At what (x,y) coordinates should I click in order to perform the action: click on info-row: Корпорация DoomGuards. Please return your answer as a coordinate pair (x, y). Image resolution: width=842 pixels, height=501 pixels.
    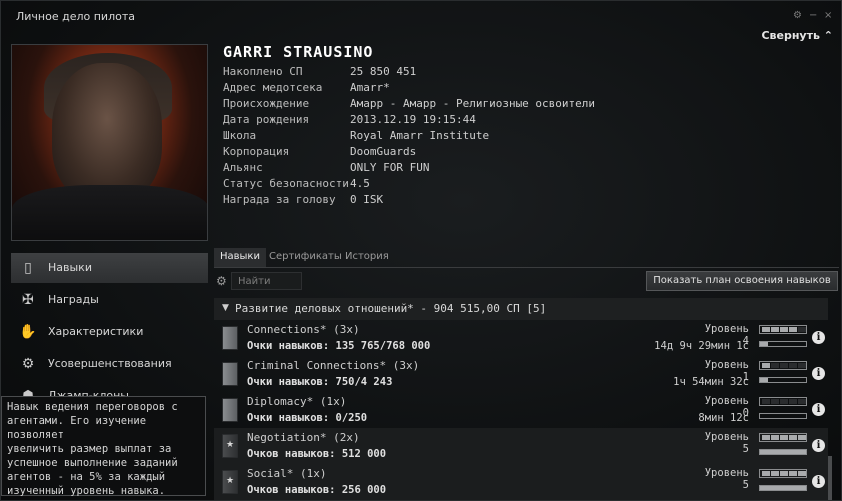
    Looking at the image, I should click on (423, 153).